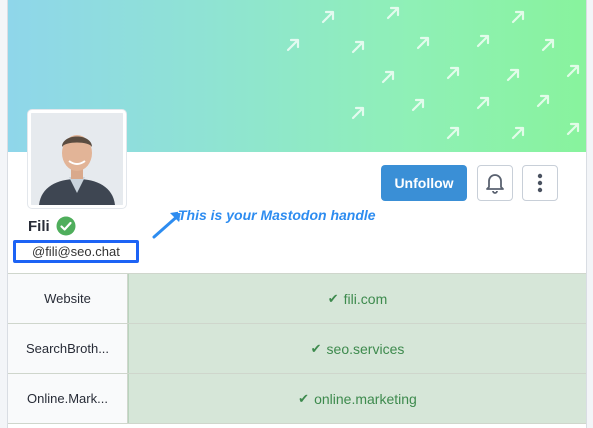  I want to click on field-value-link: ✔ fili.com, so click(357, 298).